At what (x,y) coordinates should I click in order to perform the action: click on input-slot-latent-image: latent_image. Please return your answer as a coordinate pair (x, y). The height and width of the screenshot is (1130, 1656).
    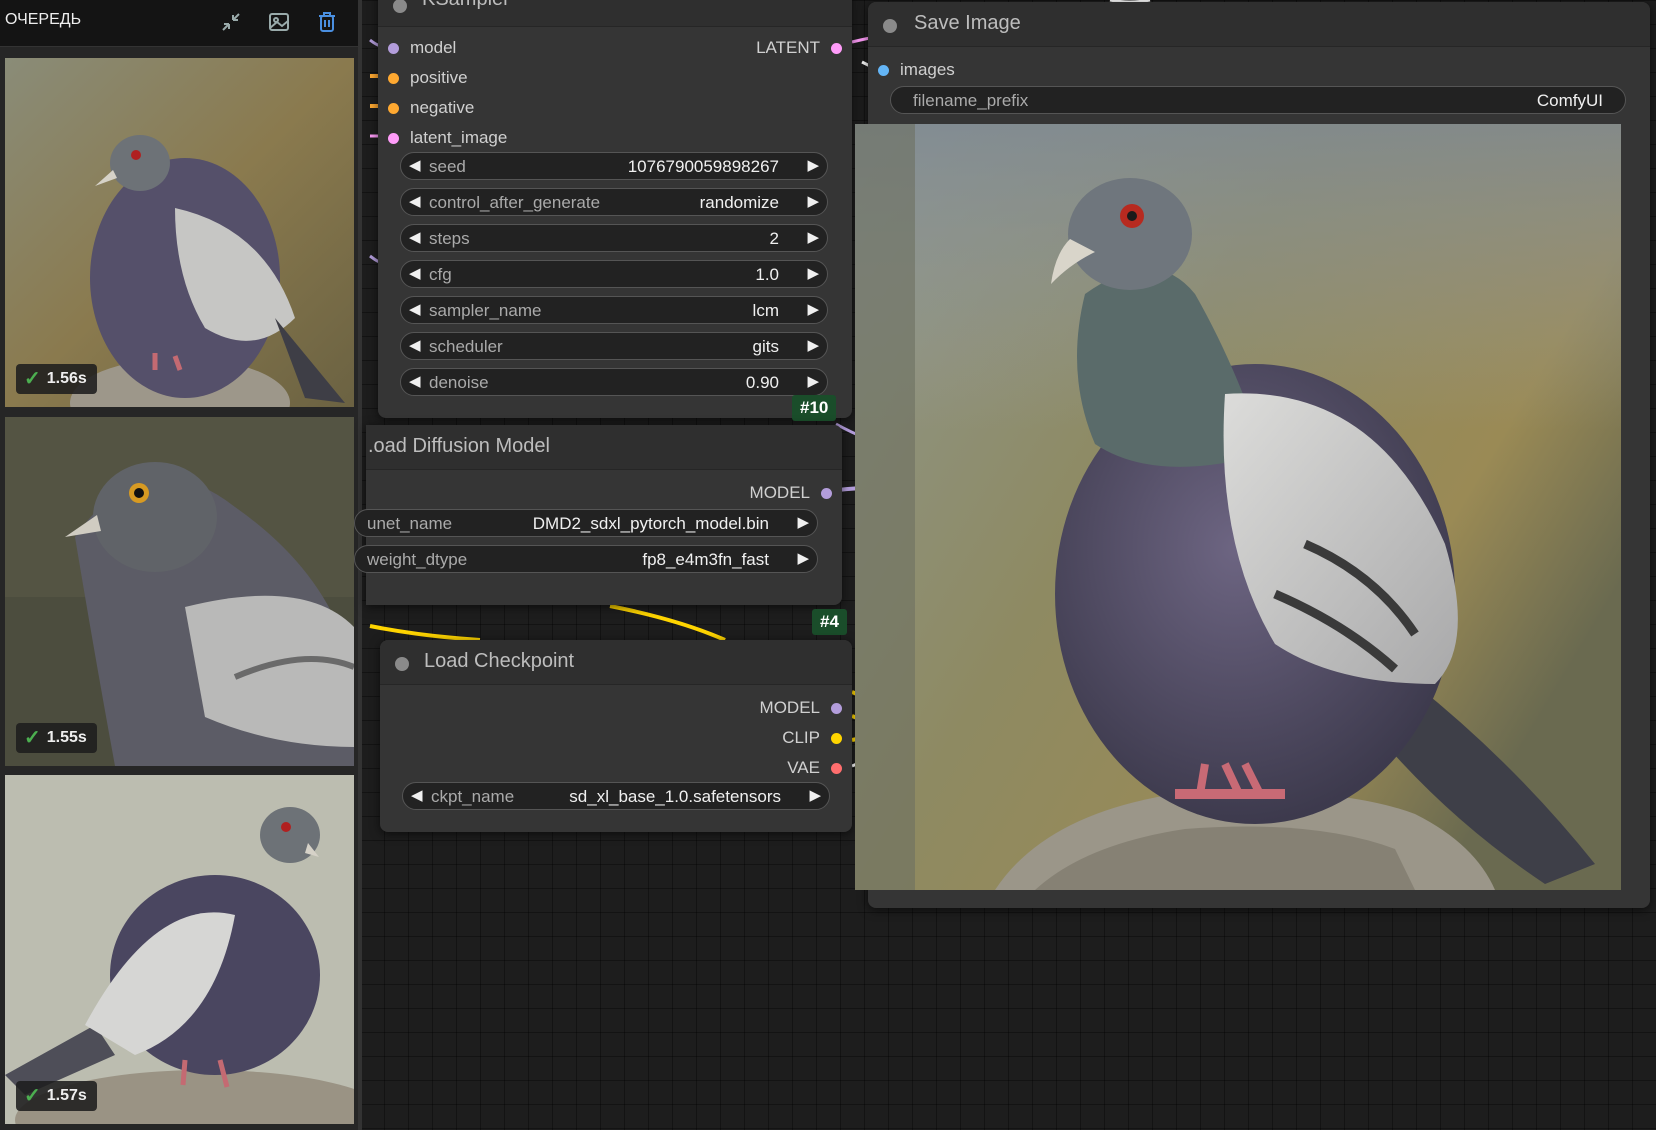
    Looking at the image, I should click on (447, 138).